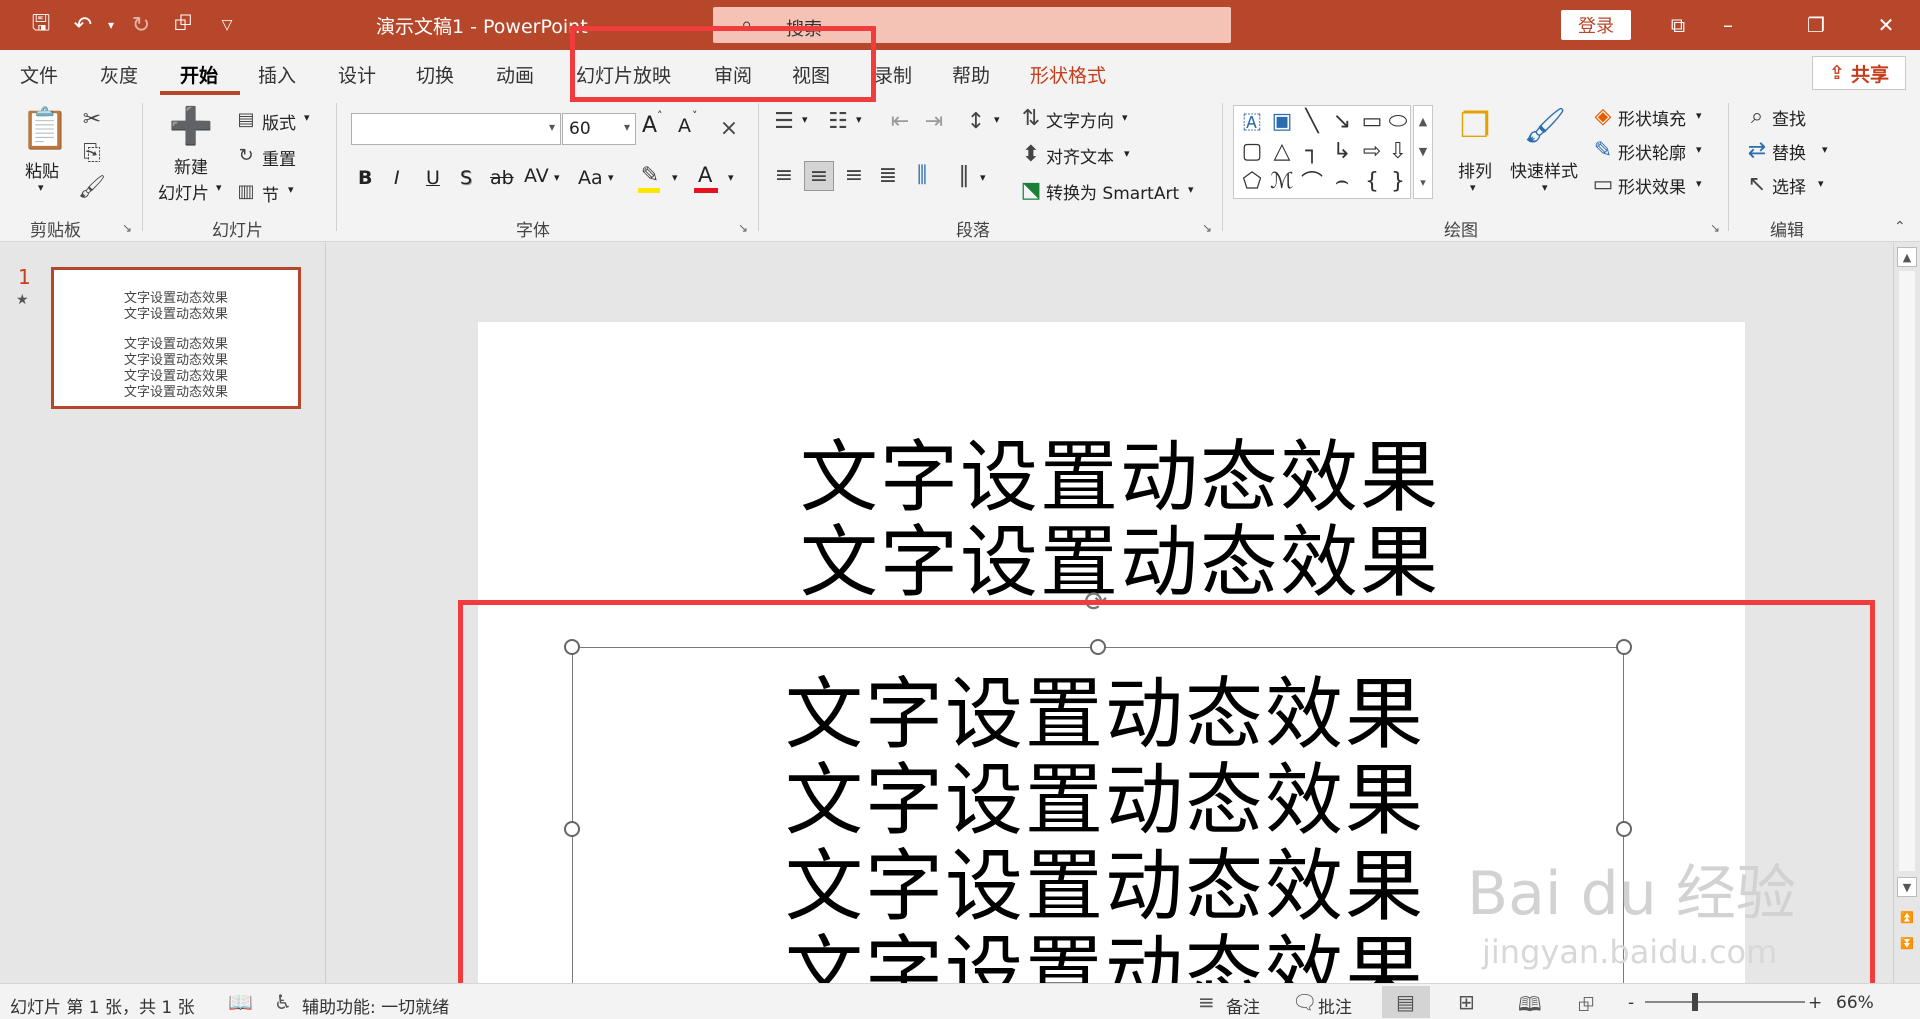  I want to click on grow-font-button: A, so click(649, 125).